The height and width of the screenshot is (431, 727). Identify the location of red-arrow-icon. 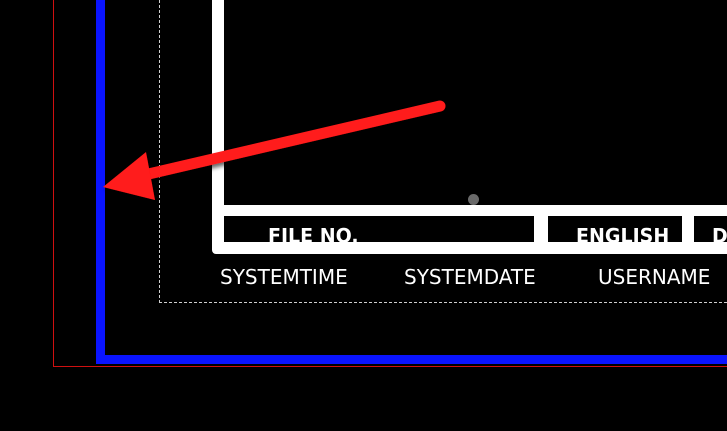
(274, 150).